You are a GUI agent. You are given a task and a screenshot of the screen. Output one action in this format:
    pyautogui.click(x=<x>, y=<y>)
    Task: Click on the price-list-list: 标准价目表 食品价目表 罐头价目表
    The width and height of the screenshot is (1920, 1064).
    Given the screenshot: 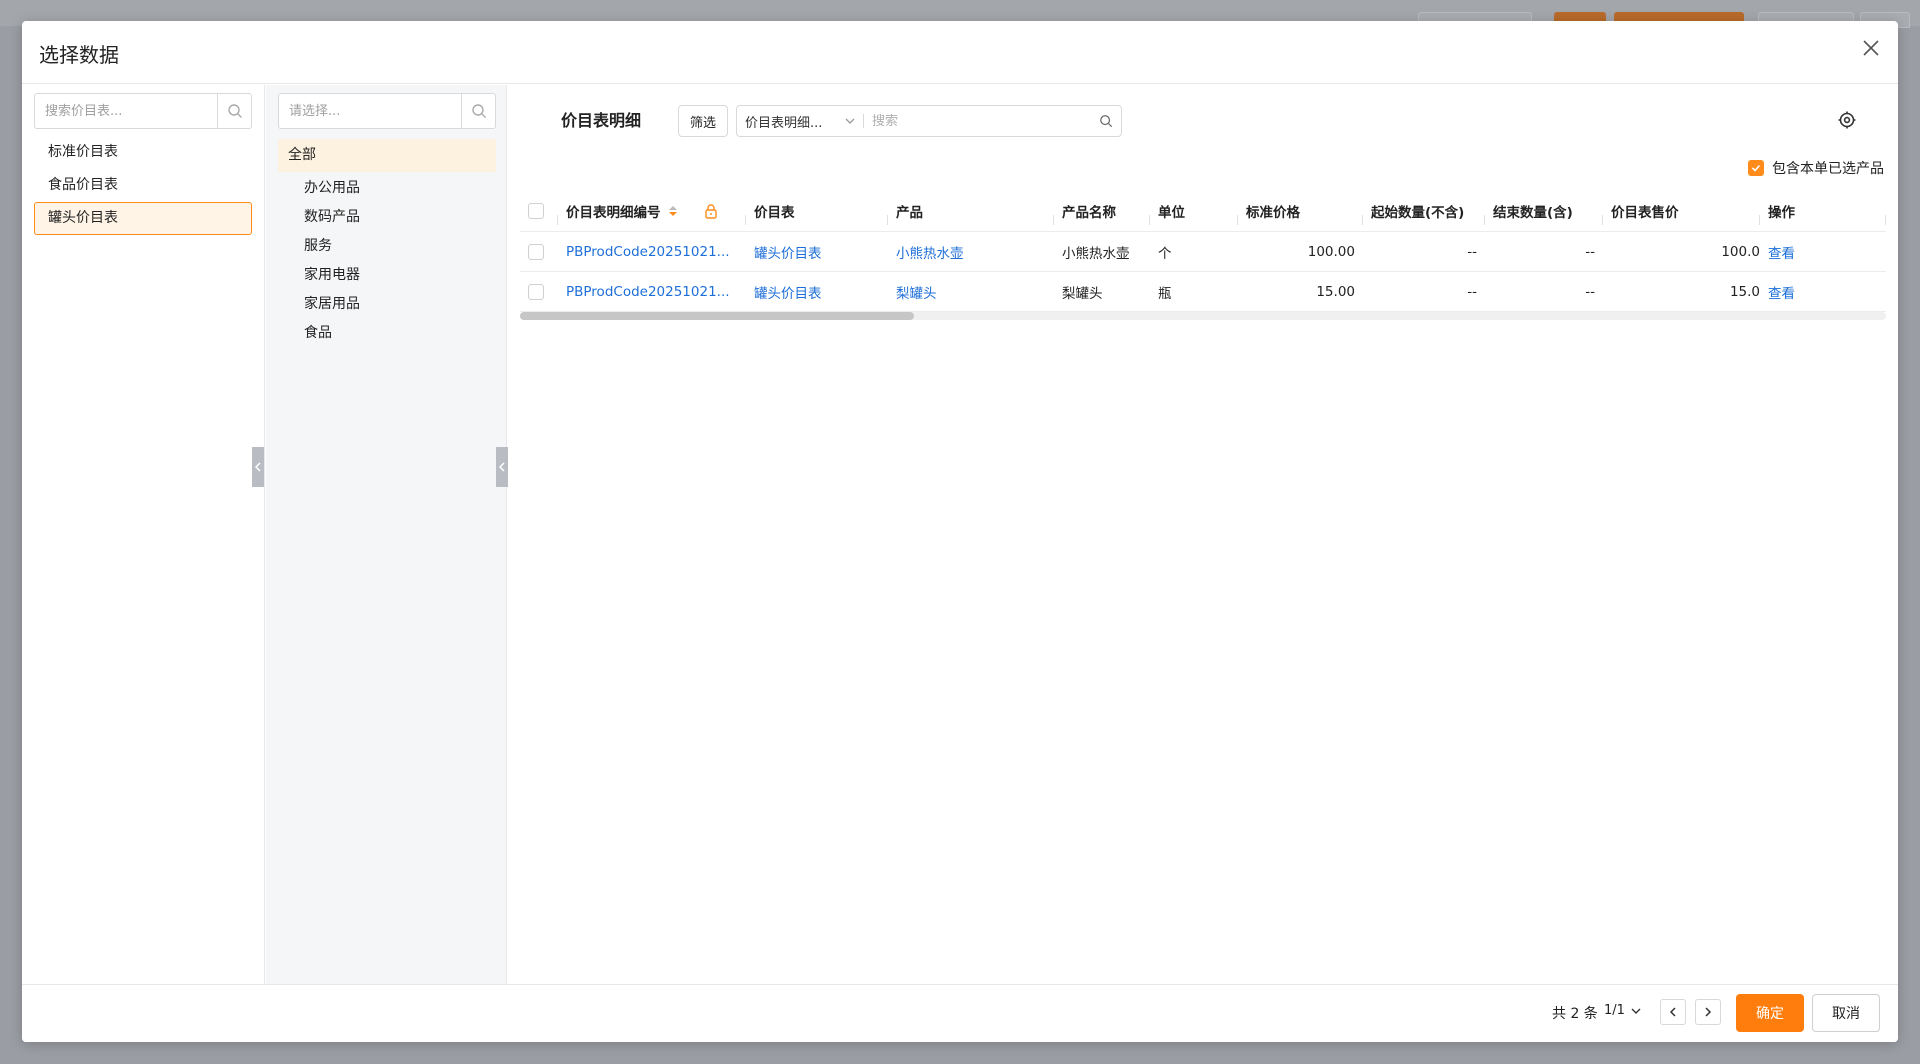 What is the action you would take?
    pyautogui.click(x=143, y=185)
    